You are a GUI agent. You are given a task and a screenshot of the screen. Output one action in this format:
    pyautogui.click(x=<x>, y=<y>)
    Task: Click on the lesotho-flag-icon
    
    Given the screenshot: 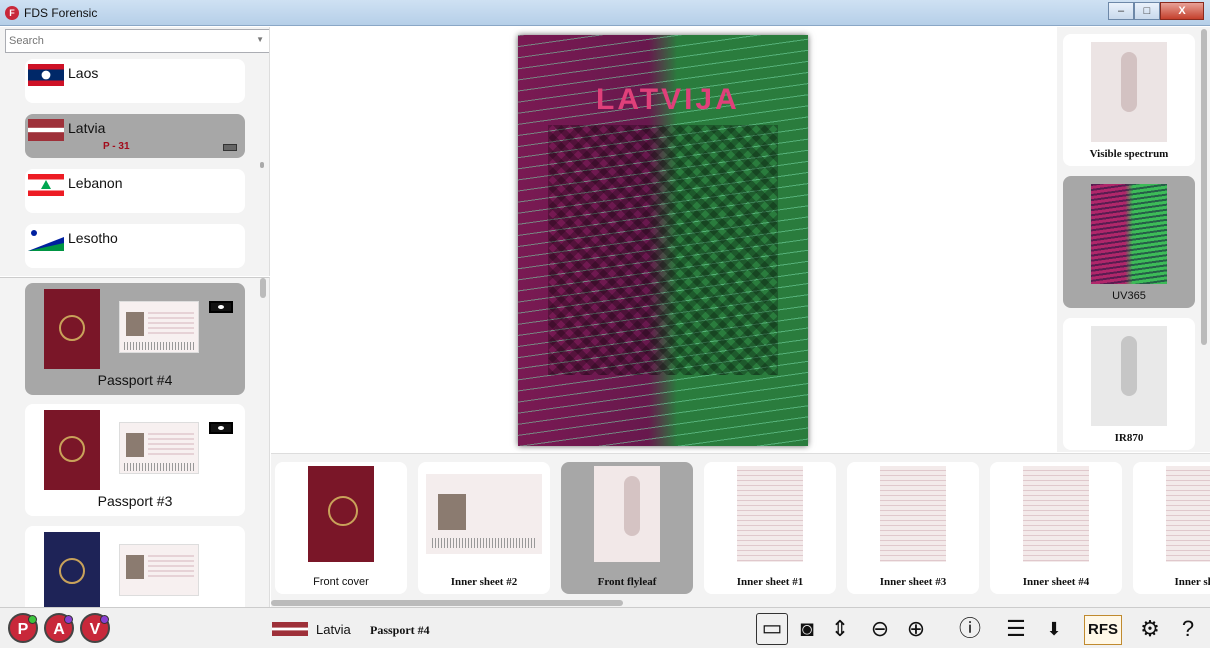 What is the action you would take?
    pyautogui.click(x=46, y=240)
    